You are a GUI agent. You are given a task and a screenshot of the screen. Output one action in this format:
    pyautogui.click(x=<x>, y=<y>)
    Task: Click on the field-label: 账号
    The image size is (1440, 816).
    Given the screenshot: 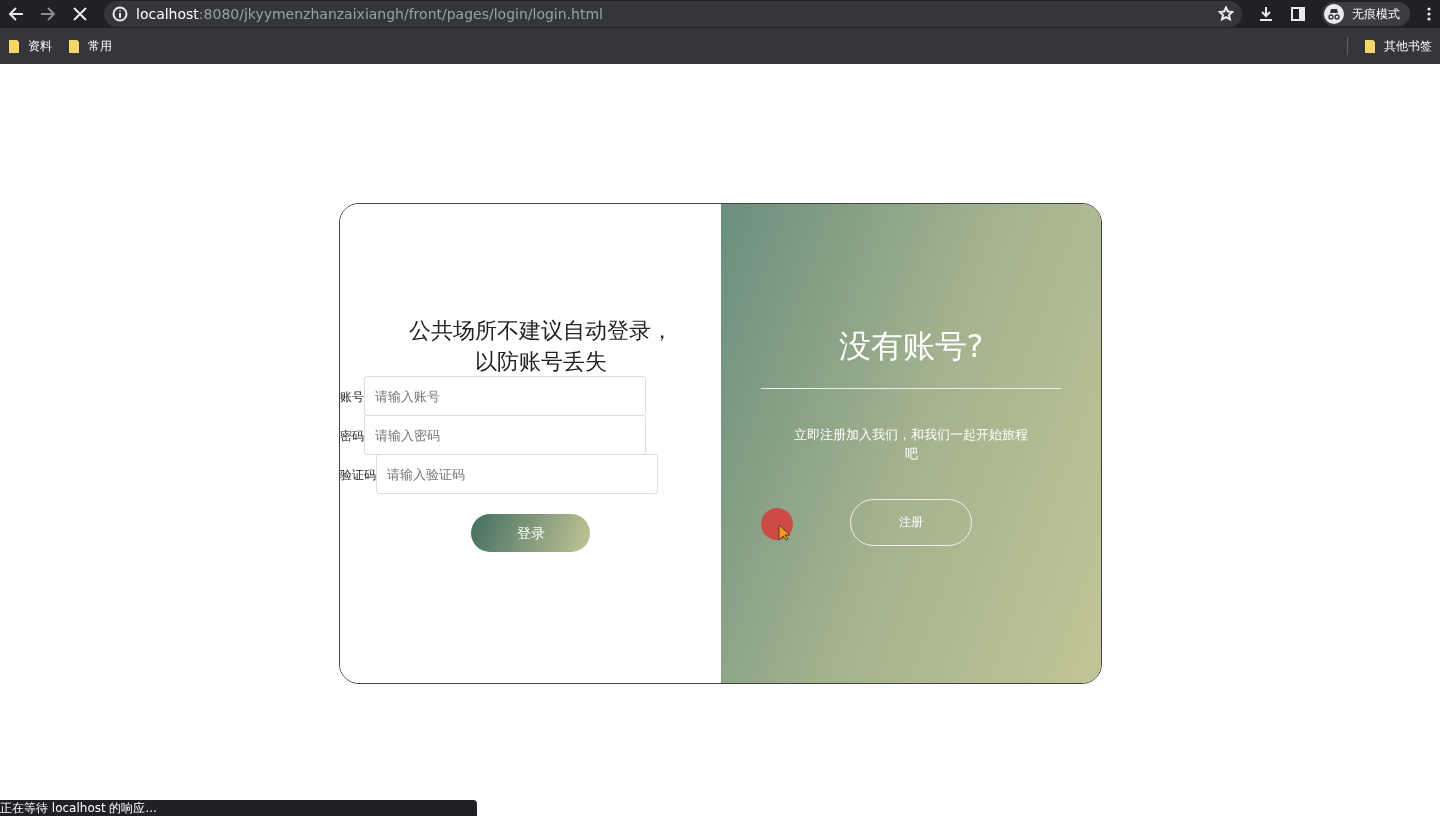 What is the action you would take?
    pyautogui.click(x=352, y=397)
    